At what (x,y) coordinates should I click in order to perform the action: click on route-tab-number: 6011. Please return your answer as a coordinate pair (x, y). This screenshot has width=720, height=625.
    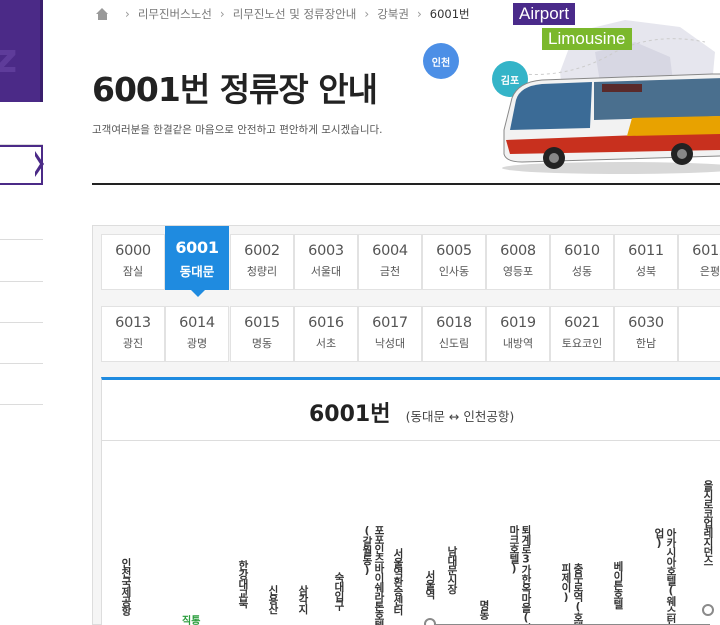
    Looking at the image, I should click on (646, 251).